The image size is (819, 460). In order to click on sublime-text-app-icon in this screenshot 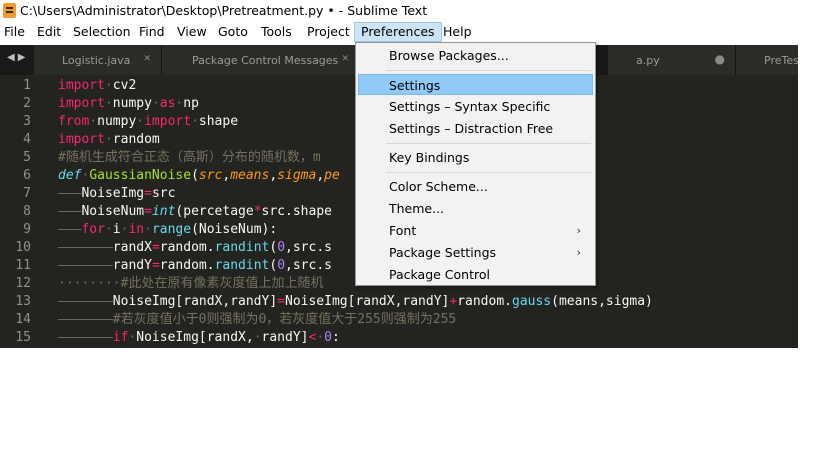, I will do `click(9, 10)`.